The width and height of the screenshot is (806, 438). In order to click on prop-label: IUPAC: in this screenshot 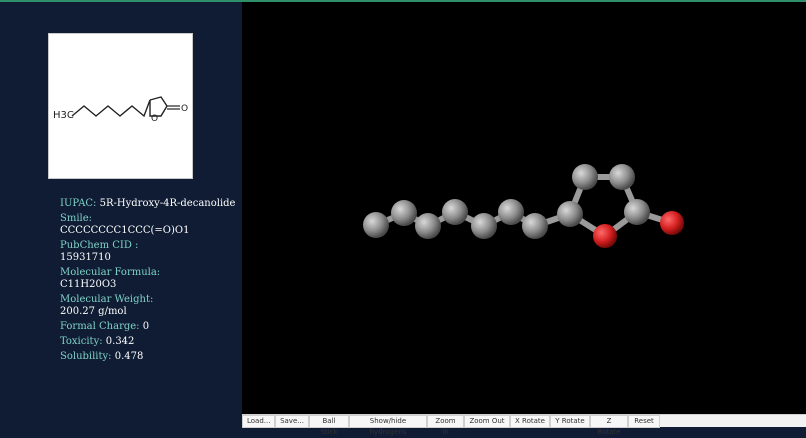, I will do `click(78, 203)`.